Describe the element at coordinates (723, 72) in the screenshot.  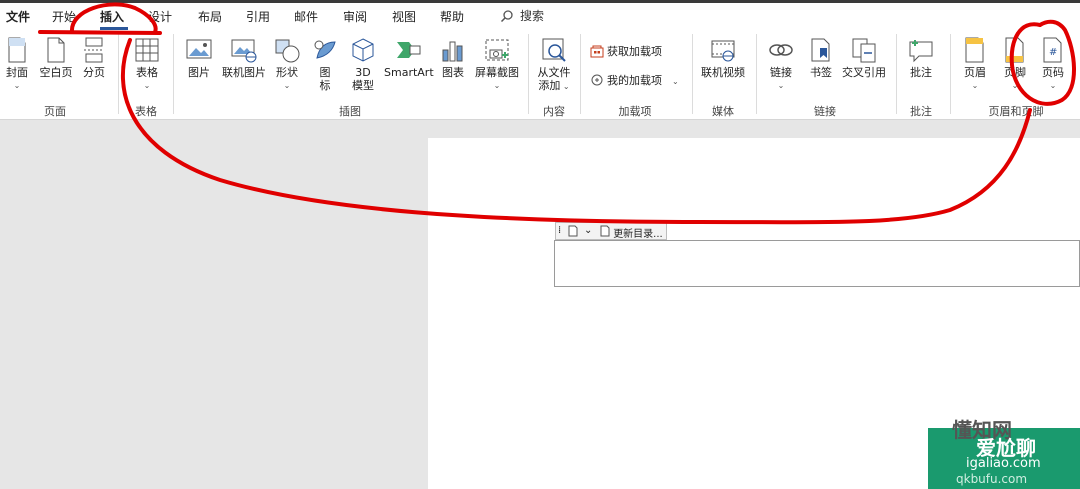
I see `online-video-label: 联机视频` at that location.